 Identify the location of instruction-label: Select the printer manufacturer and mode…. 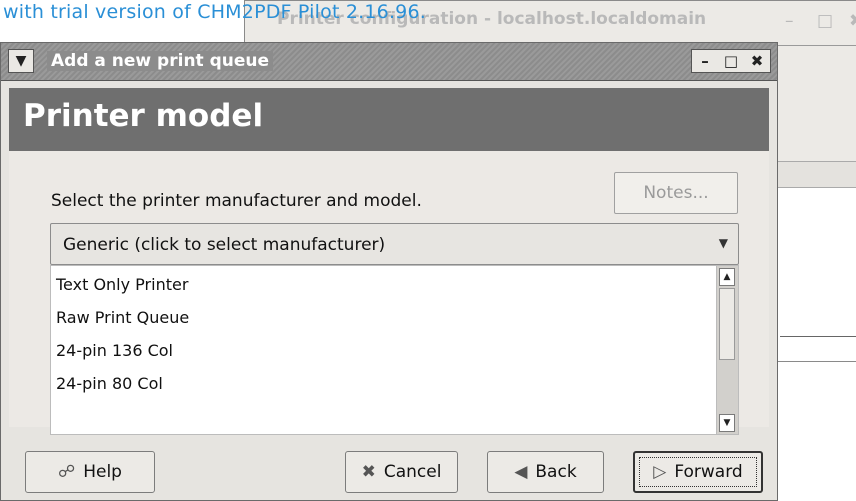
(236, 201).